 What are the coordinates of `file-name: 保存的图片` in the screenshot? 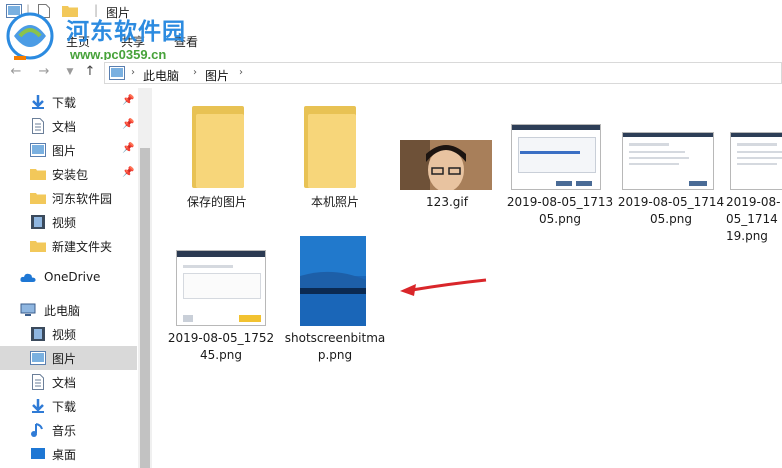 It's located at (216, 202).